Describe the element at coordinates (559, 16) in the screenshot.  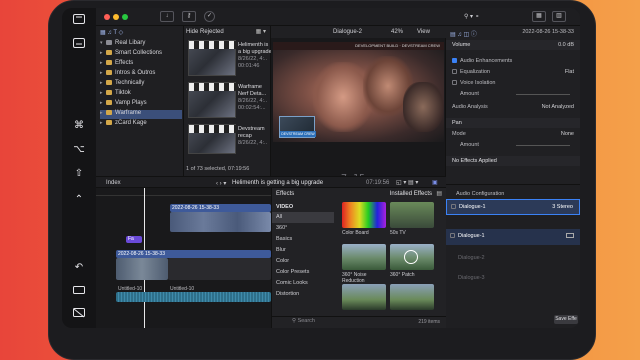
I see `inspector-toggle-icon: ▥` at that location.